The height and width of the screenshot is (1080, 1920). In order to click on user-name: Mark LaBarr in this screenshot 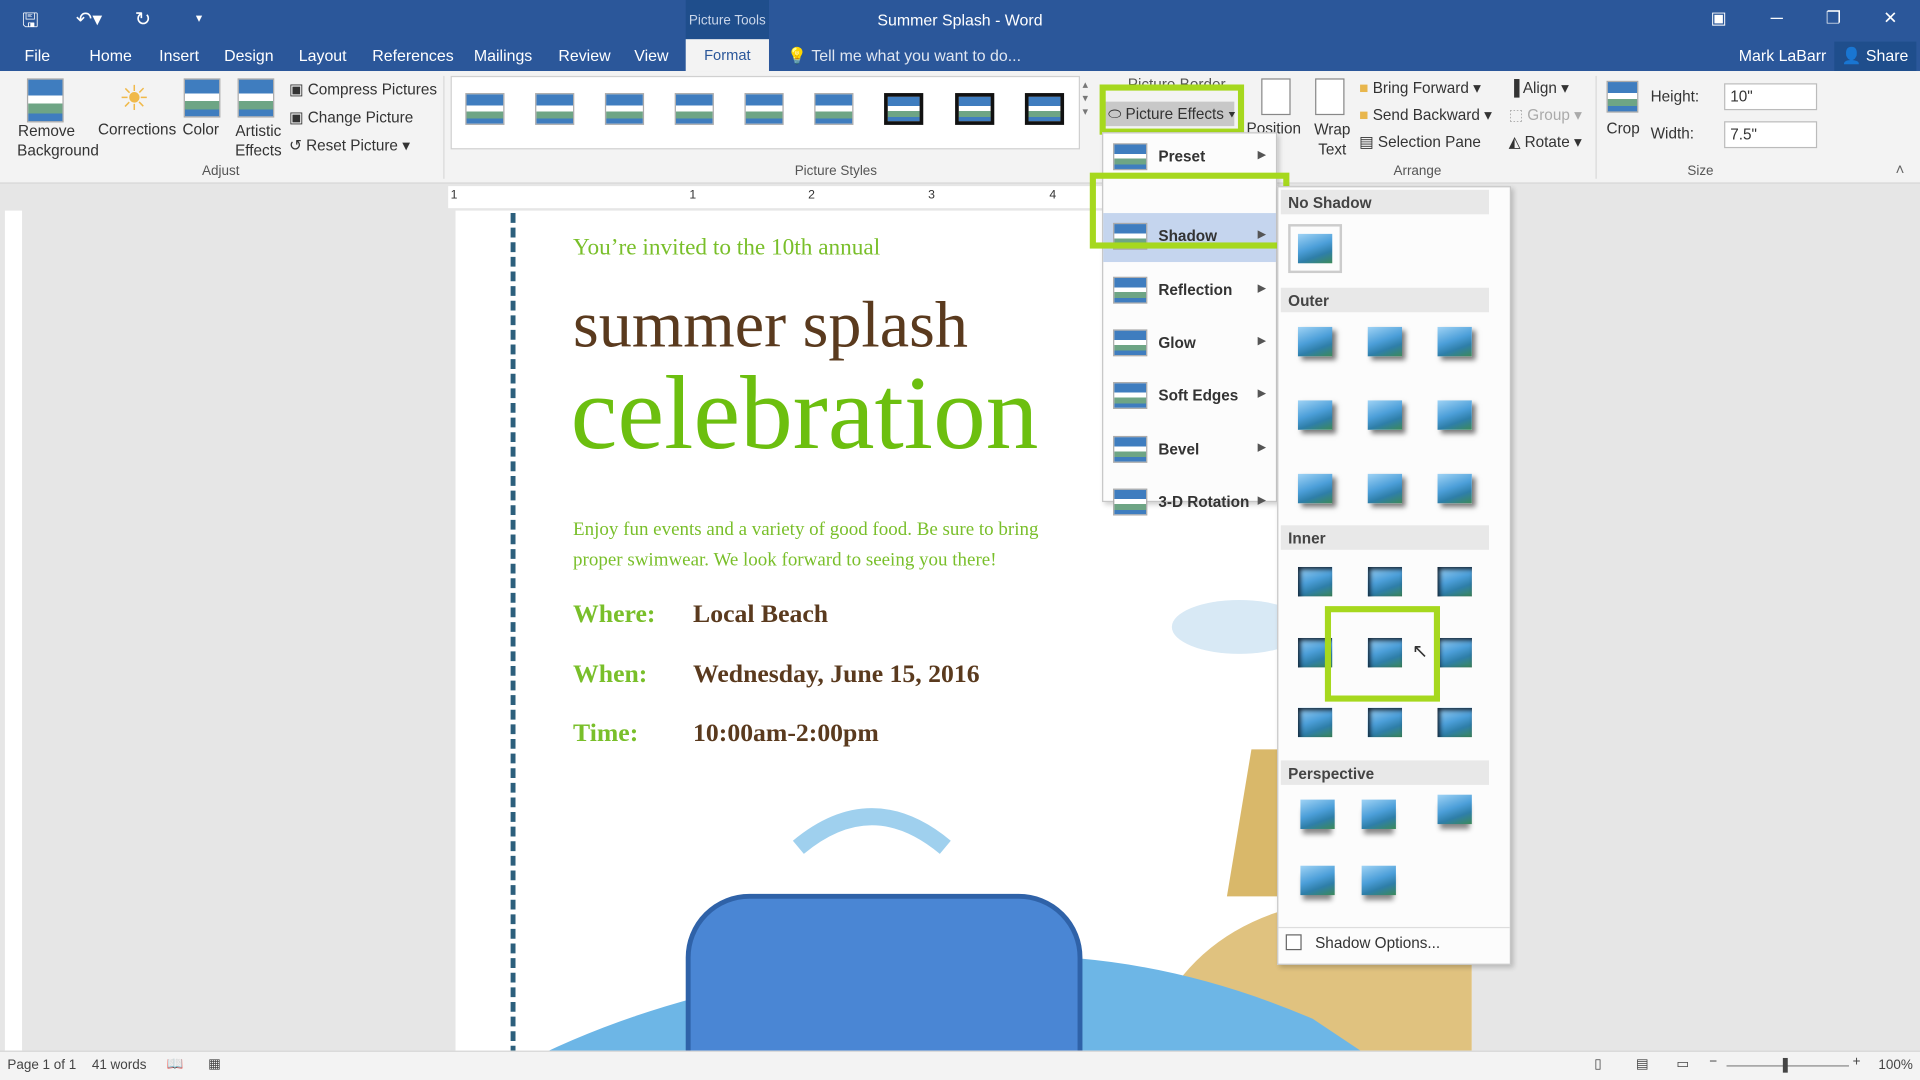, I will do `click(1783, 56)`.